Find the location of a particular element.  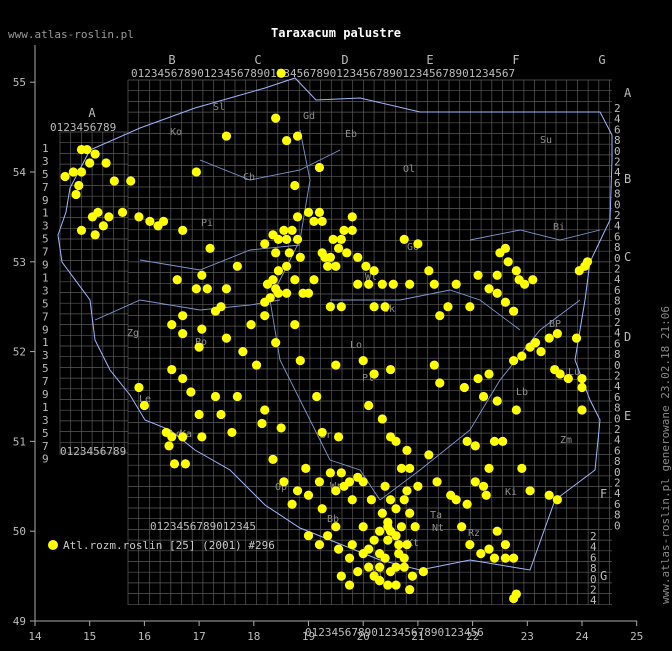

grid-row-digit: 5 is located at coordinates (45, 174).